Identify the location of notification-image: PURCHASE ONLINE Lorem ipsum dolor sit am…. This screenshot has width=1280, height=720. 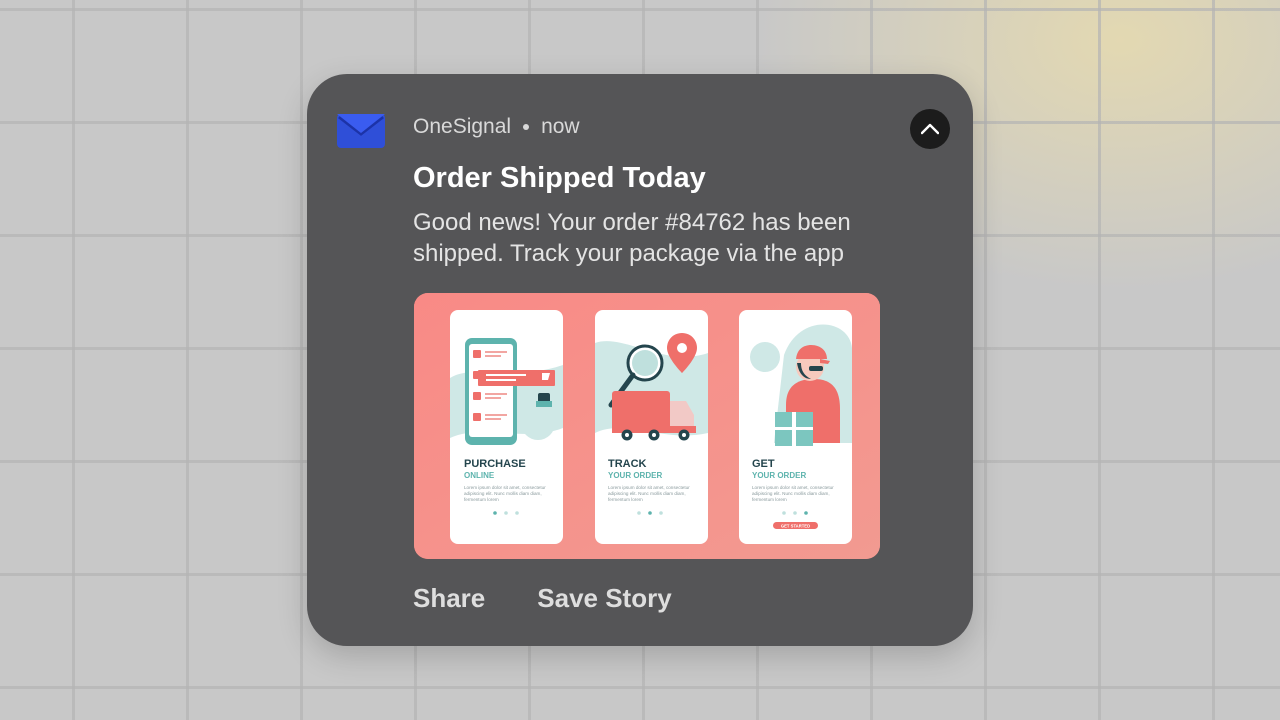
(647, 426).